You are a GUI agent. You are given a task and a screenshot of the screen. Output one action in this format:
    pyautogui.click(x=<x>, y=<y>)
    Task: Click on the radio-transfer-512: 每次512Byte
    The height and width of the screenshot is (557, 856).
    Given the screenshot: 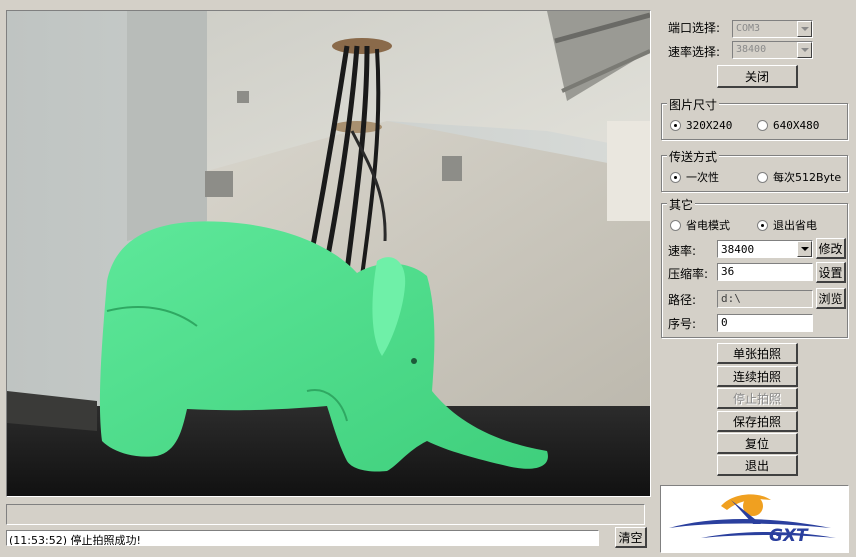 What is the action you would take?
    pyautogui.click(x=799, y=177)
    